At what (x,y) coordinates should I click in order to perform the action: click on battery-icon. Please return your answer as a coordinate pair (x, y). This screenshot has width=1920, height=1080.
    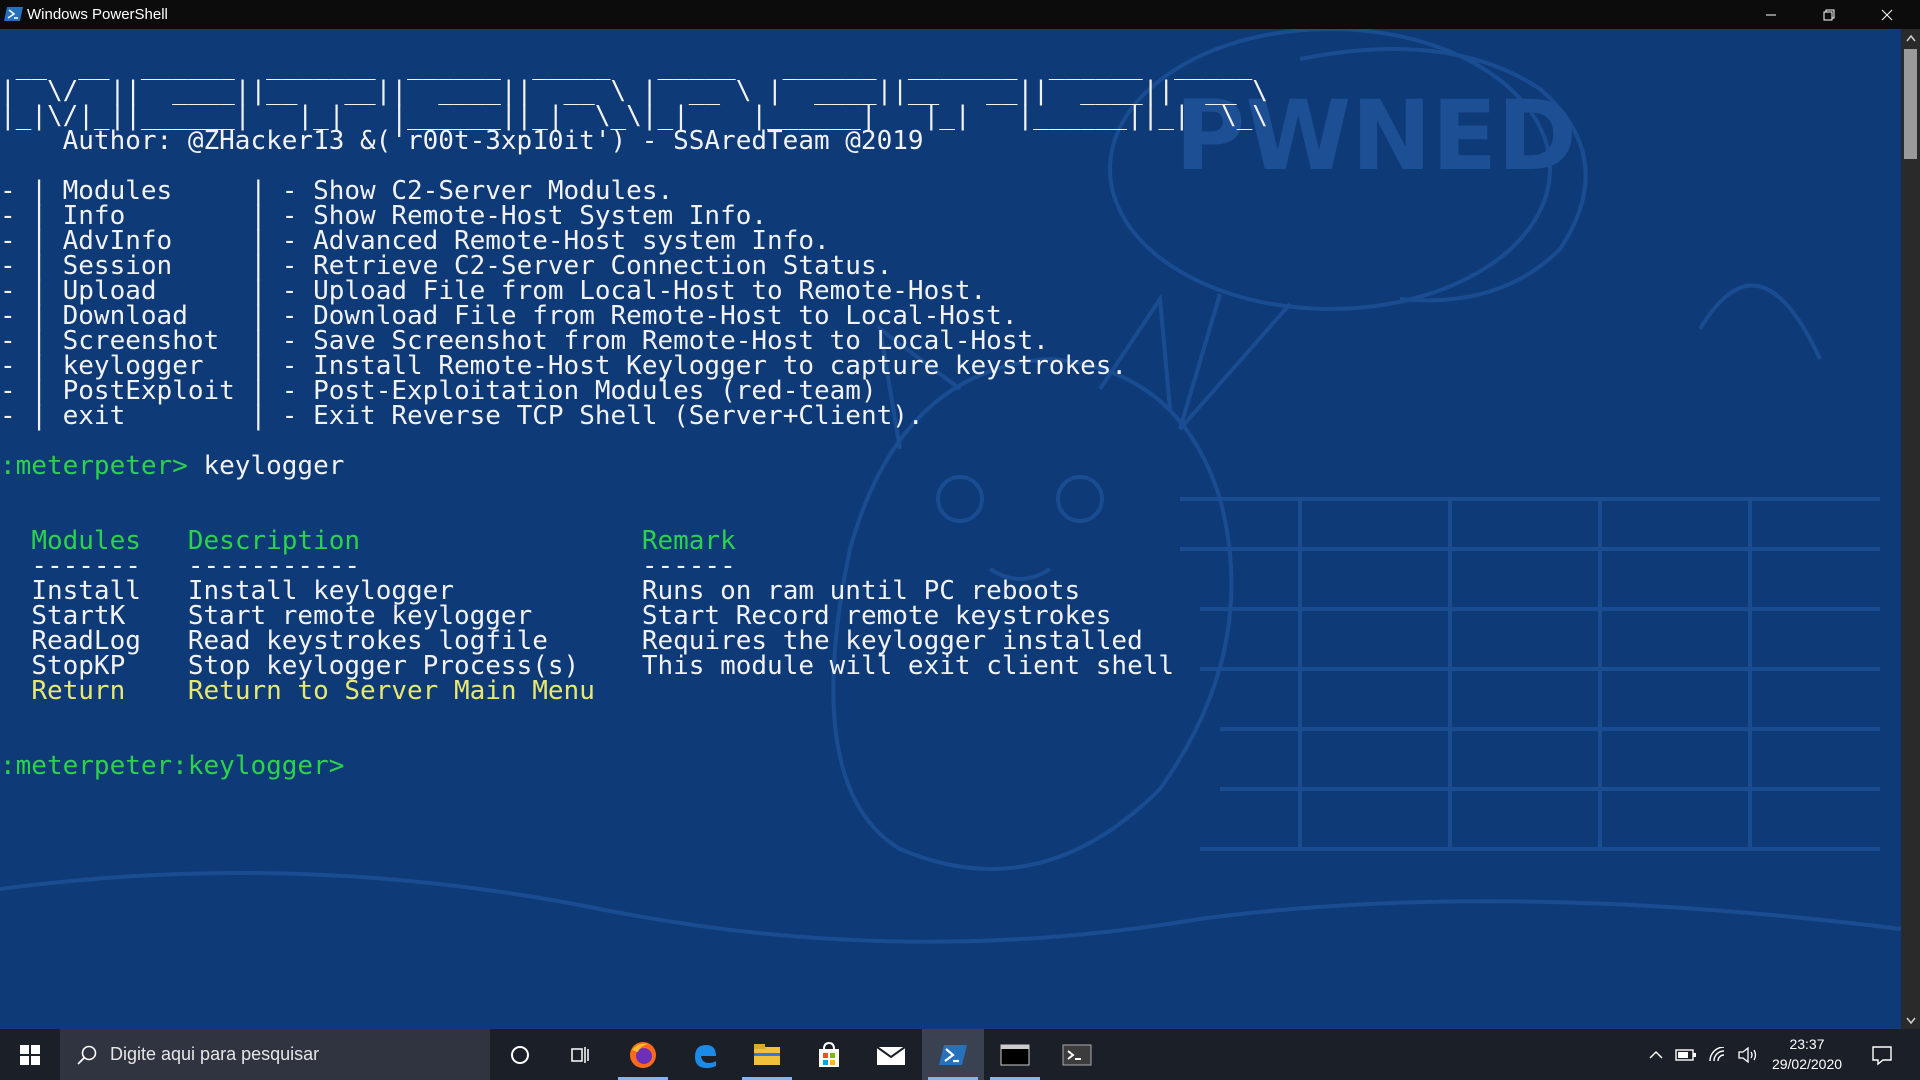
    Looking at the image, I should click on (1685, 1054).